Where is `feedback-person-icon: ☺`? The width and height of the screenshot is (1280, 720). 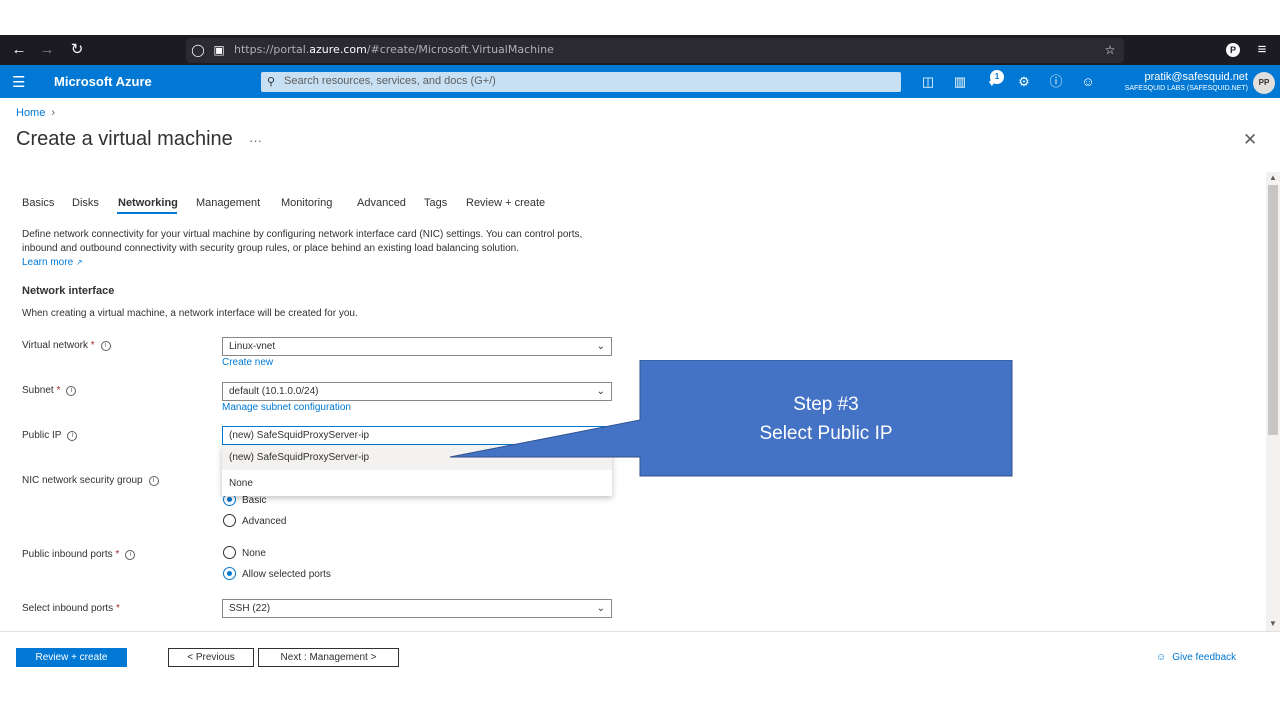 feedback-person-icon: ☺ is located at coordinates (1161, 657).